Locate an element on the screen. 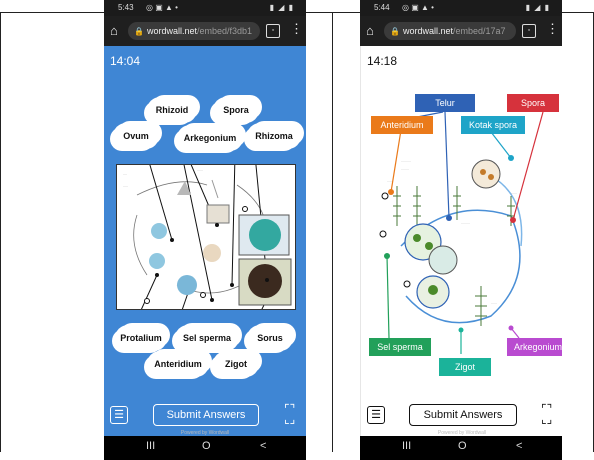 Image resolution: width=594 pixels, height=460 pixels. url-path: /embed/f3db1 is located at coordinates (225, 31).